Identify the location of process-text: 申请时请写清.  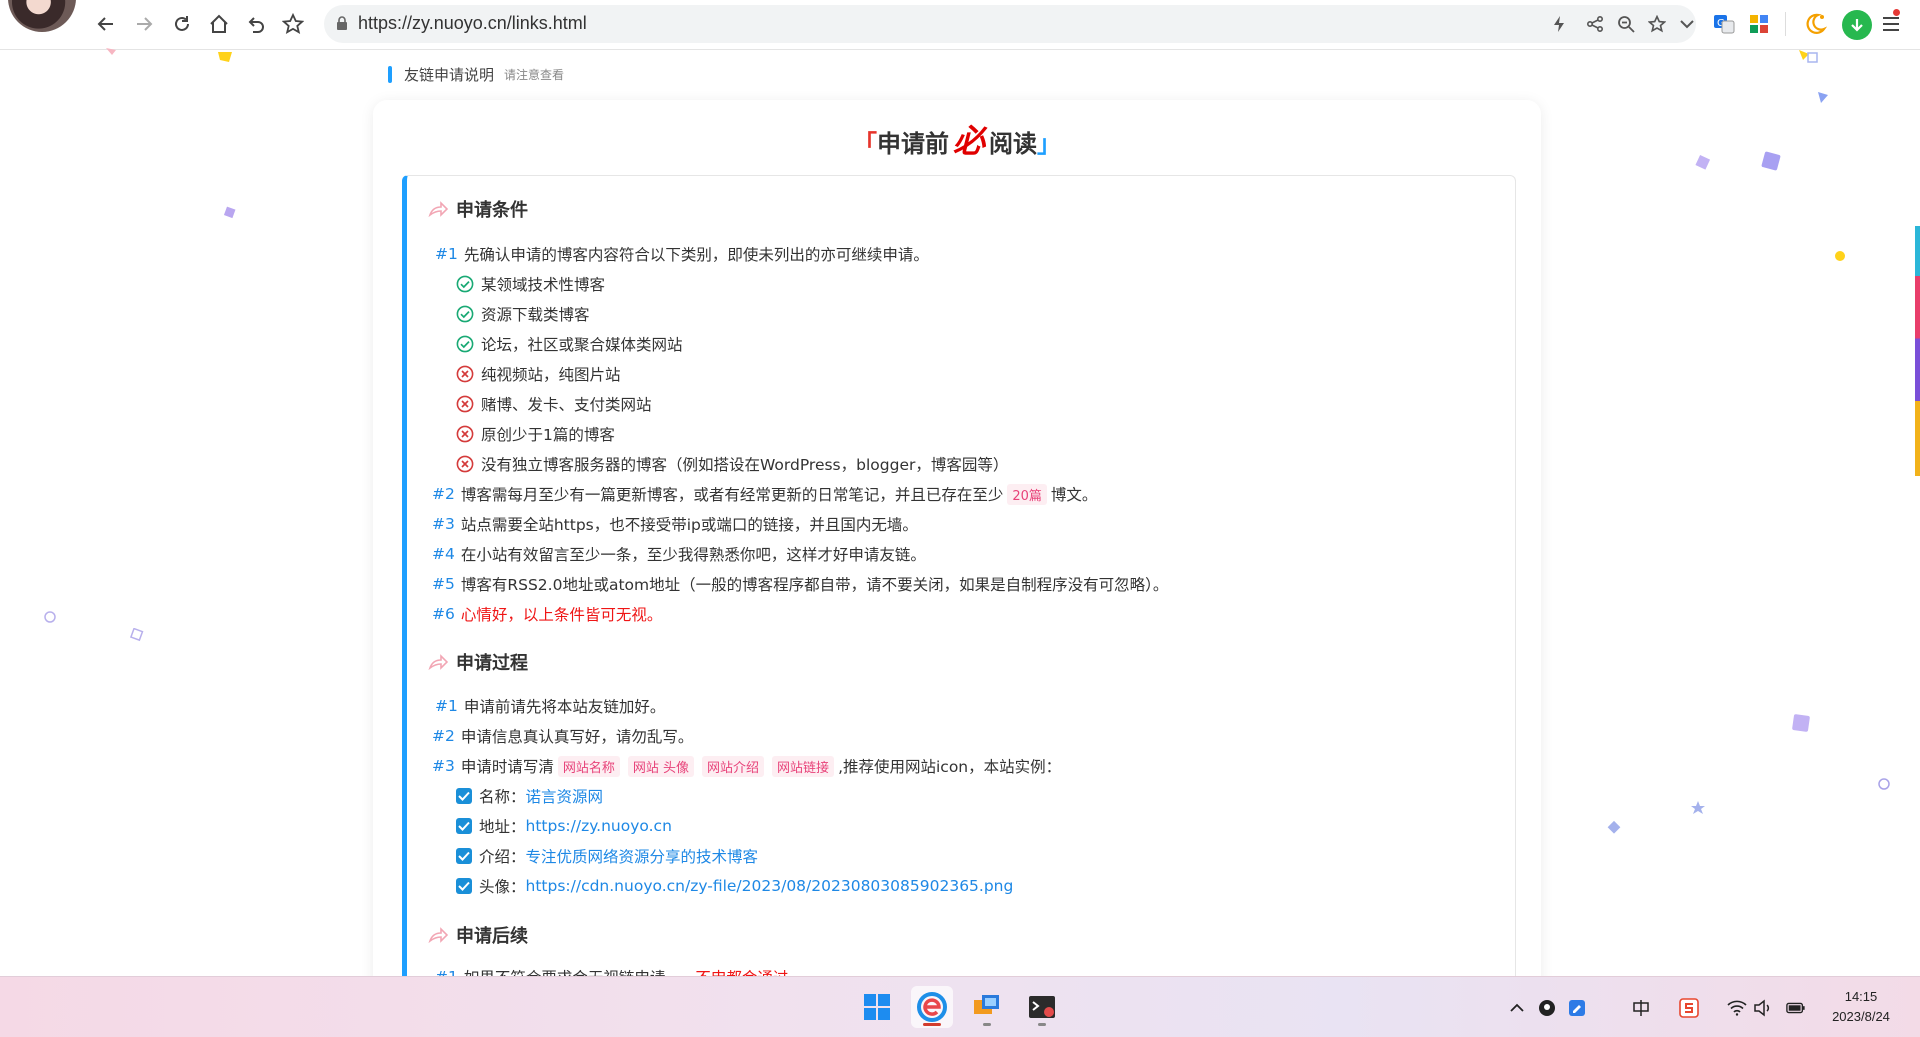
(507, 767).